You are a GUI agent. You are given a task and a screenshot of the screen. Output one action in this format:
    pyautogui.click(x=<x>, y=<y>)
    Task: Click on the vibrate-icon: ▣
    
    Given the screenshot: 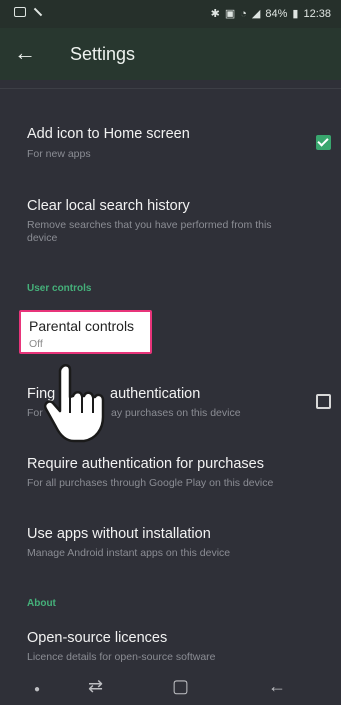 What is the action you would take?
    pyautogui.click(x=230, y=14)
    